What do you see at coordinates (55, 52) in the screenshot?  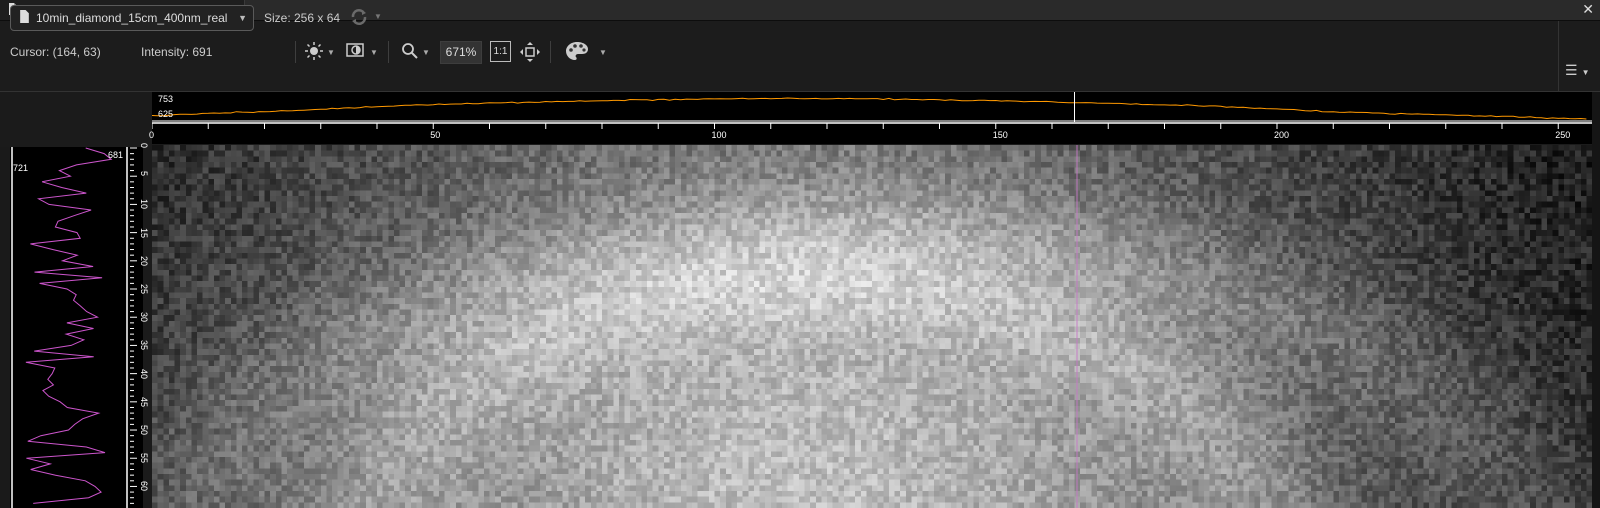 I see `cursor-readout: Cursor: (164, 63)` at bounding box center [55, 52].